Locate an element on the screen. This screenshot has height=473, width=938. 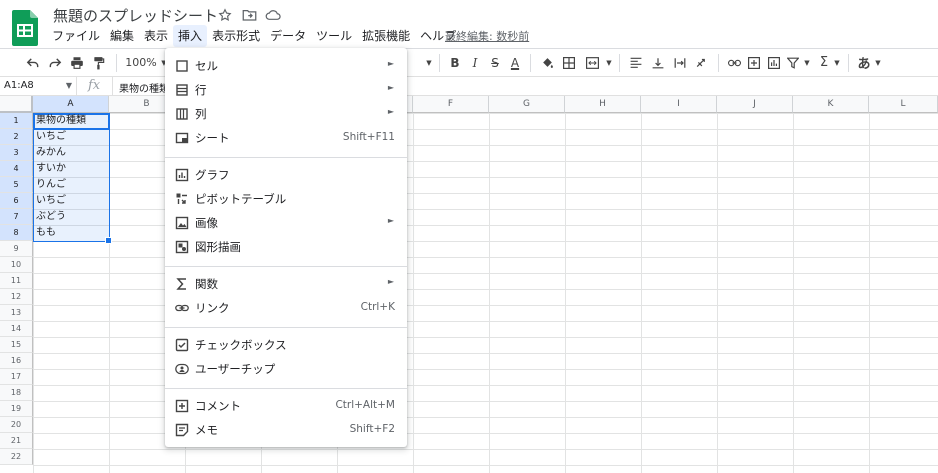
row-header-17: 17 is located at coordinates (16, 377).